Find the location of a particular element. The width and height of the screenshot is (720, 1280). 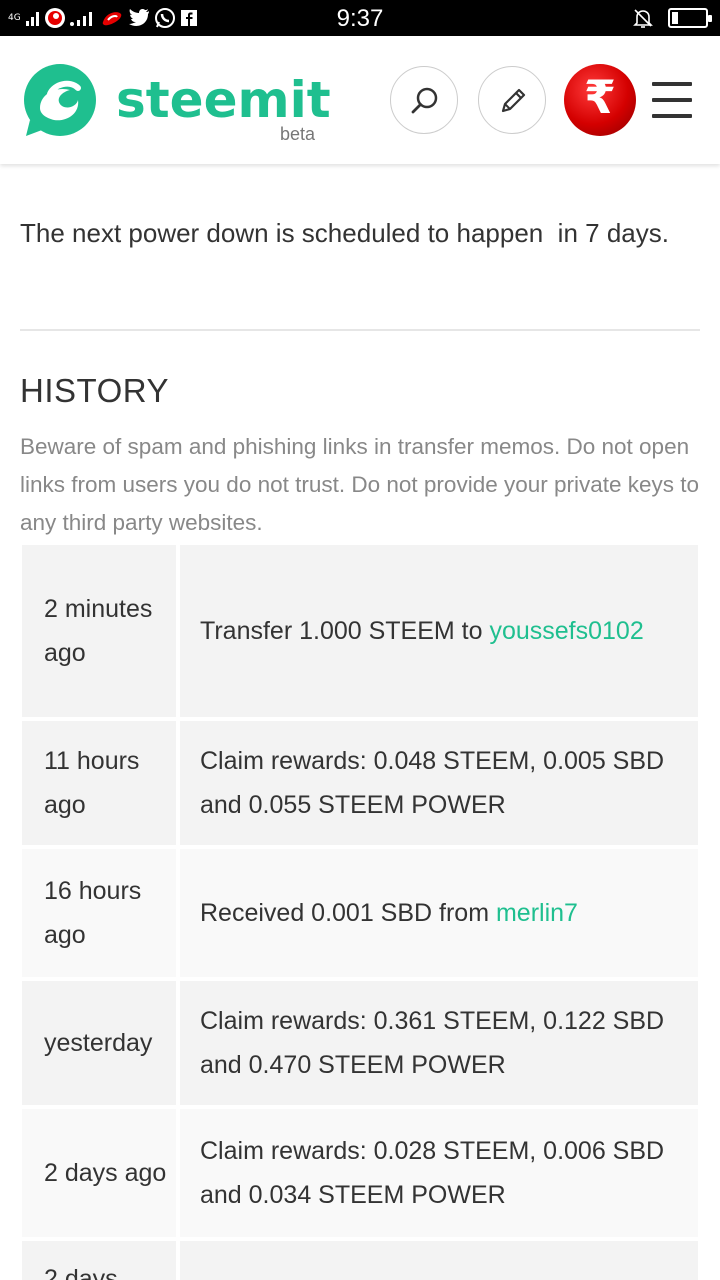

status-icons-right is located at coordinates (672, 18).